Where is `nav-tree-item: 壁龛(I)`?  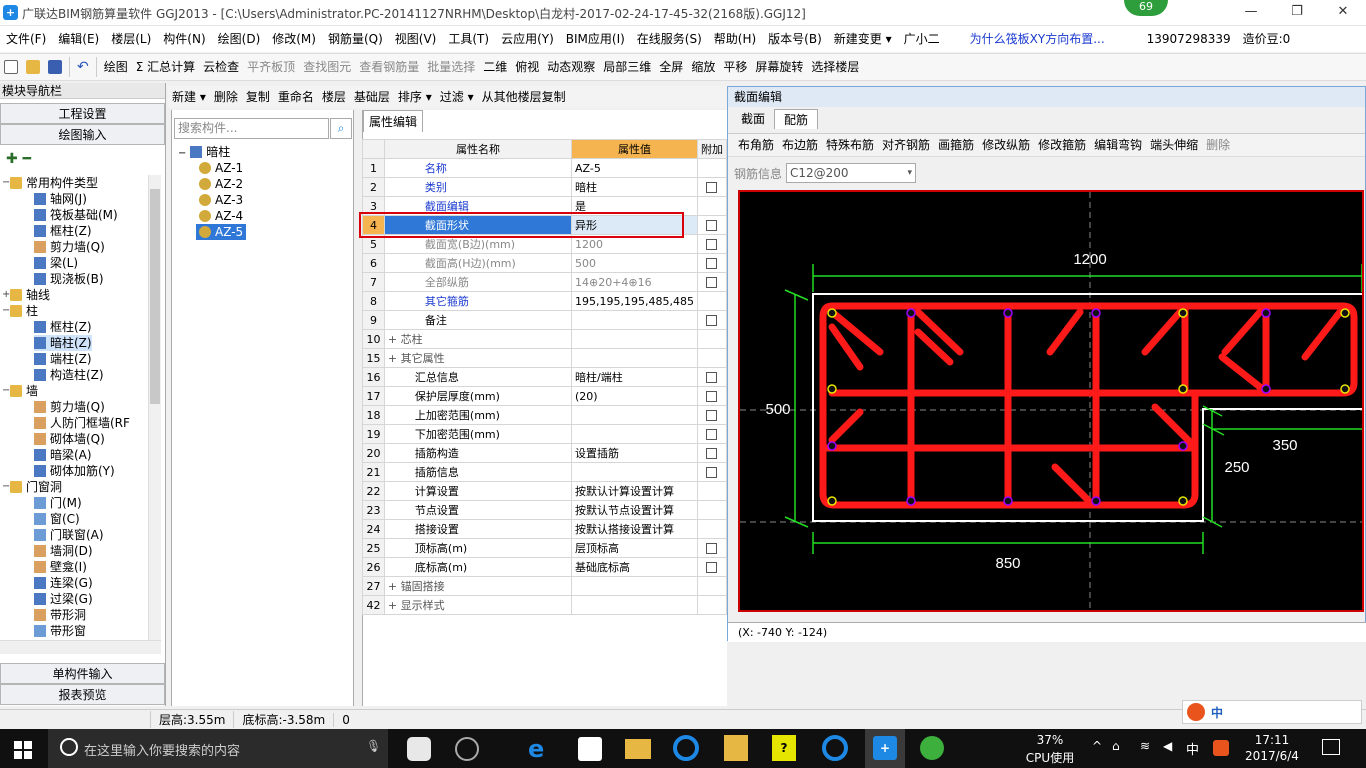
nav-tree-item: 壁龛(I) is located at coordinates (60, 567).